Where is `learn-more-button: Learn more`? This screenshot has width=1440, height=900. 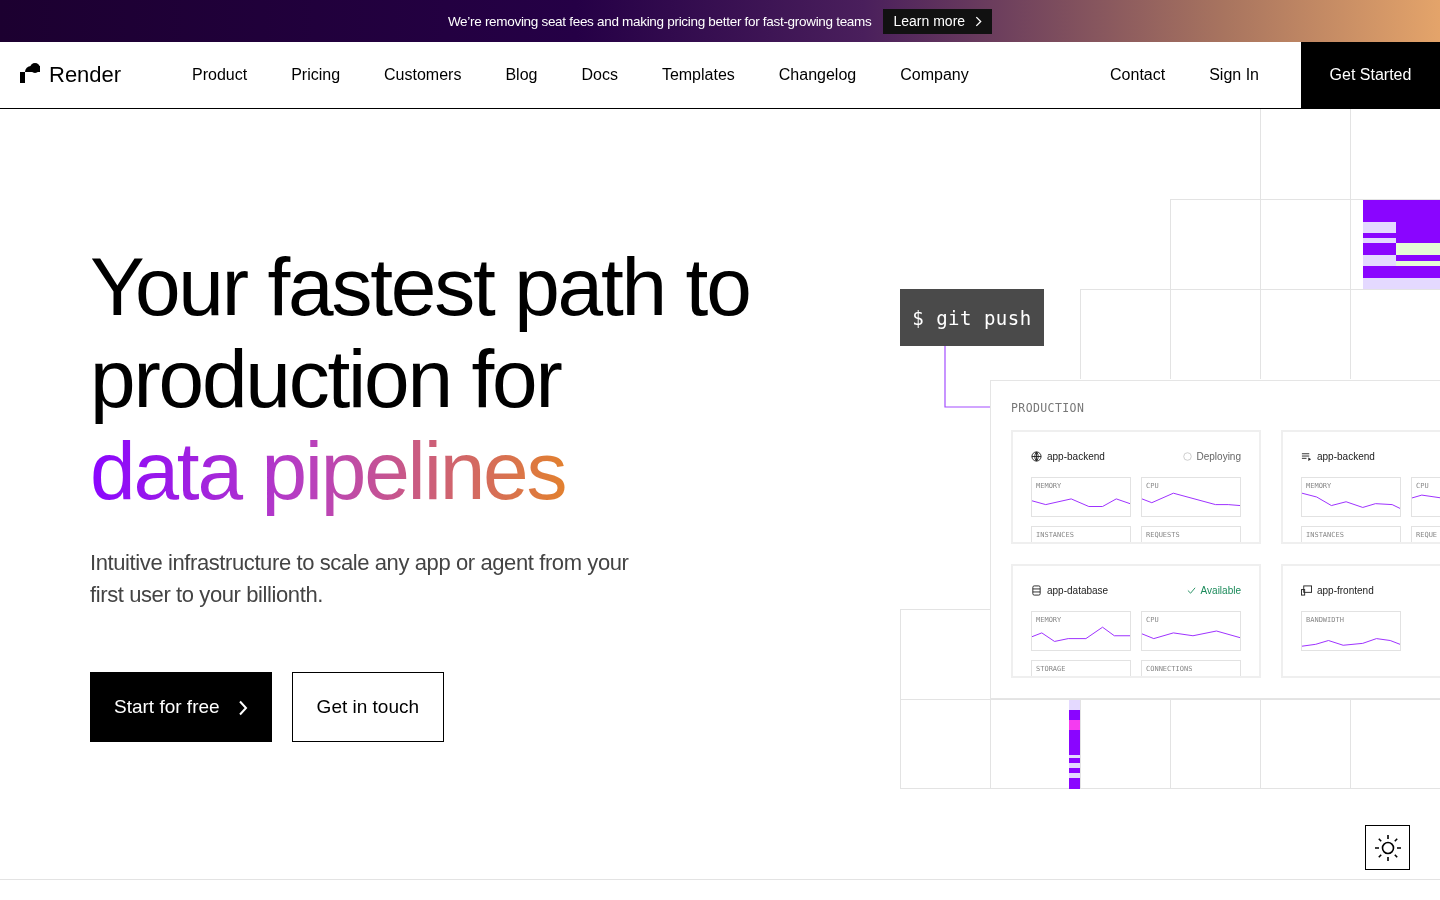 learn-more-button: Learn more is located at coordinates (938, 21).